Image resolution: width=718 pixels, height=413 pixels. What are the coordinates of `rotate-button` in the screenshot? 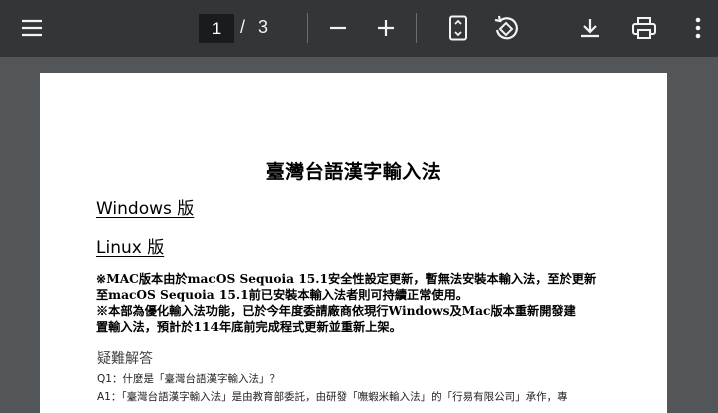 It's located at (506, 28).